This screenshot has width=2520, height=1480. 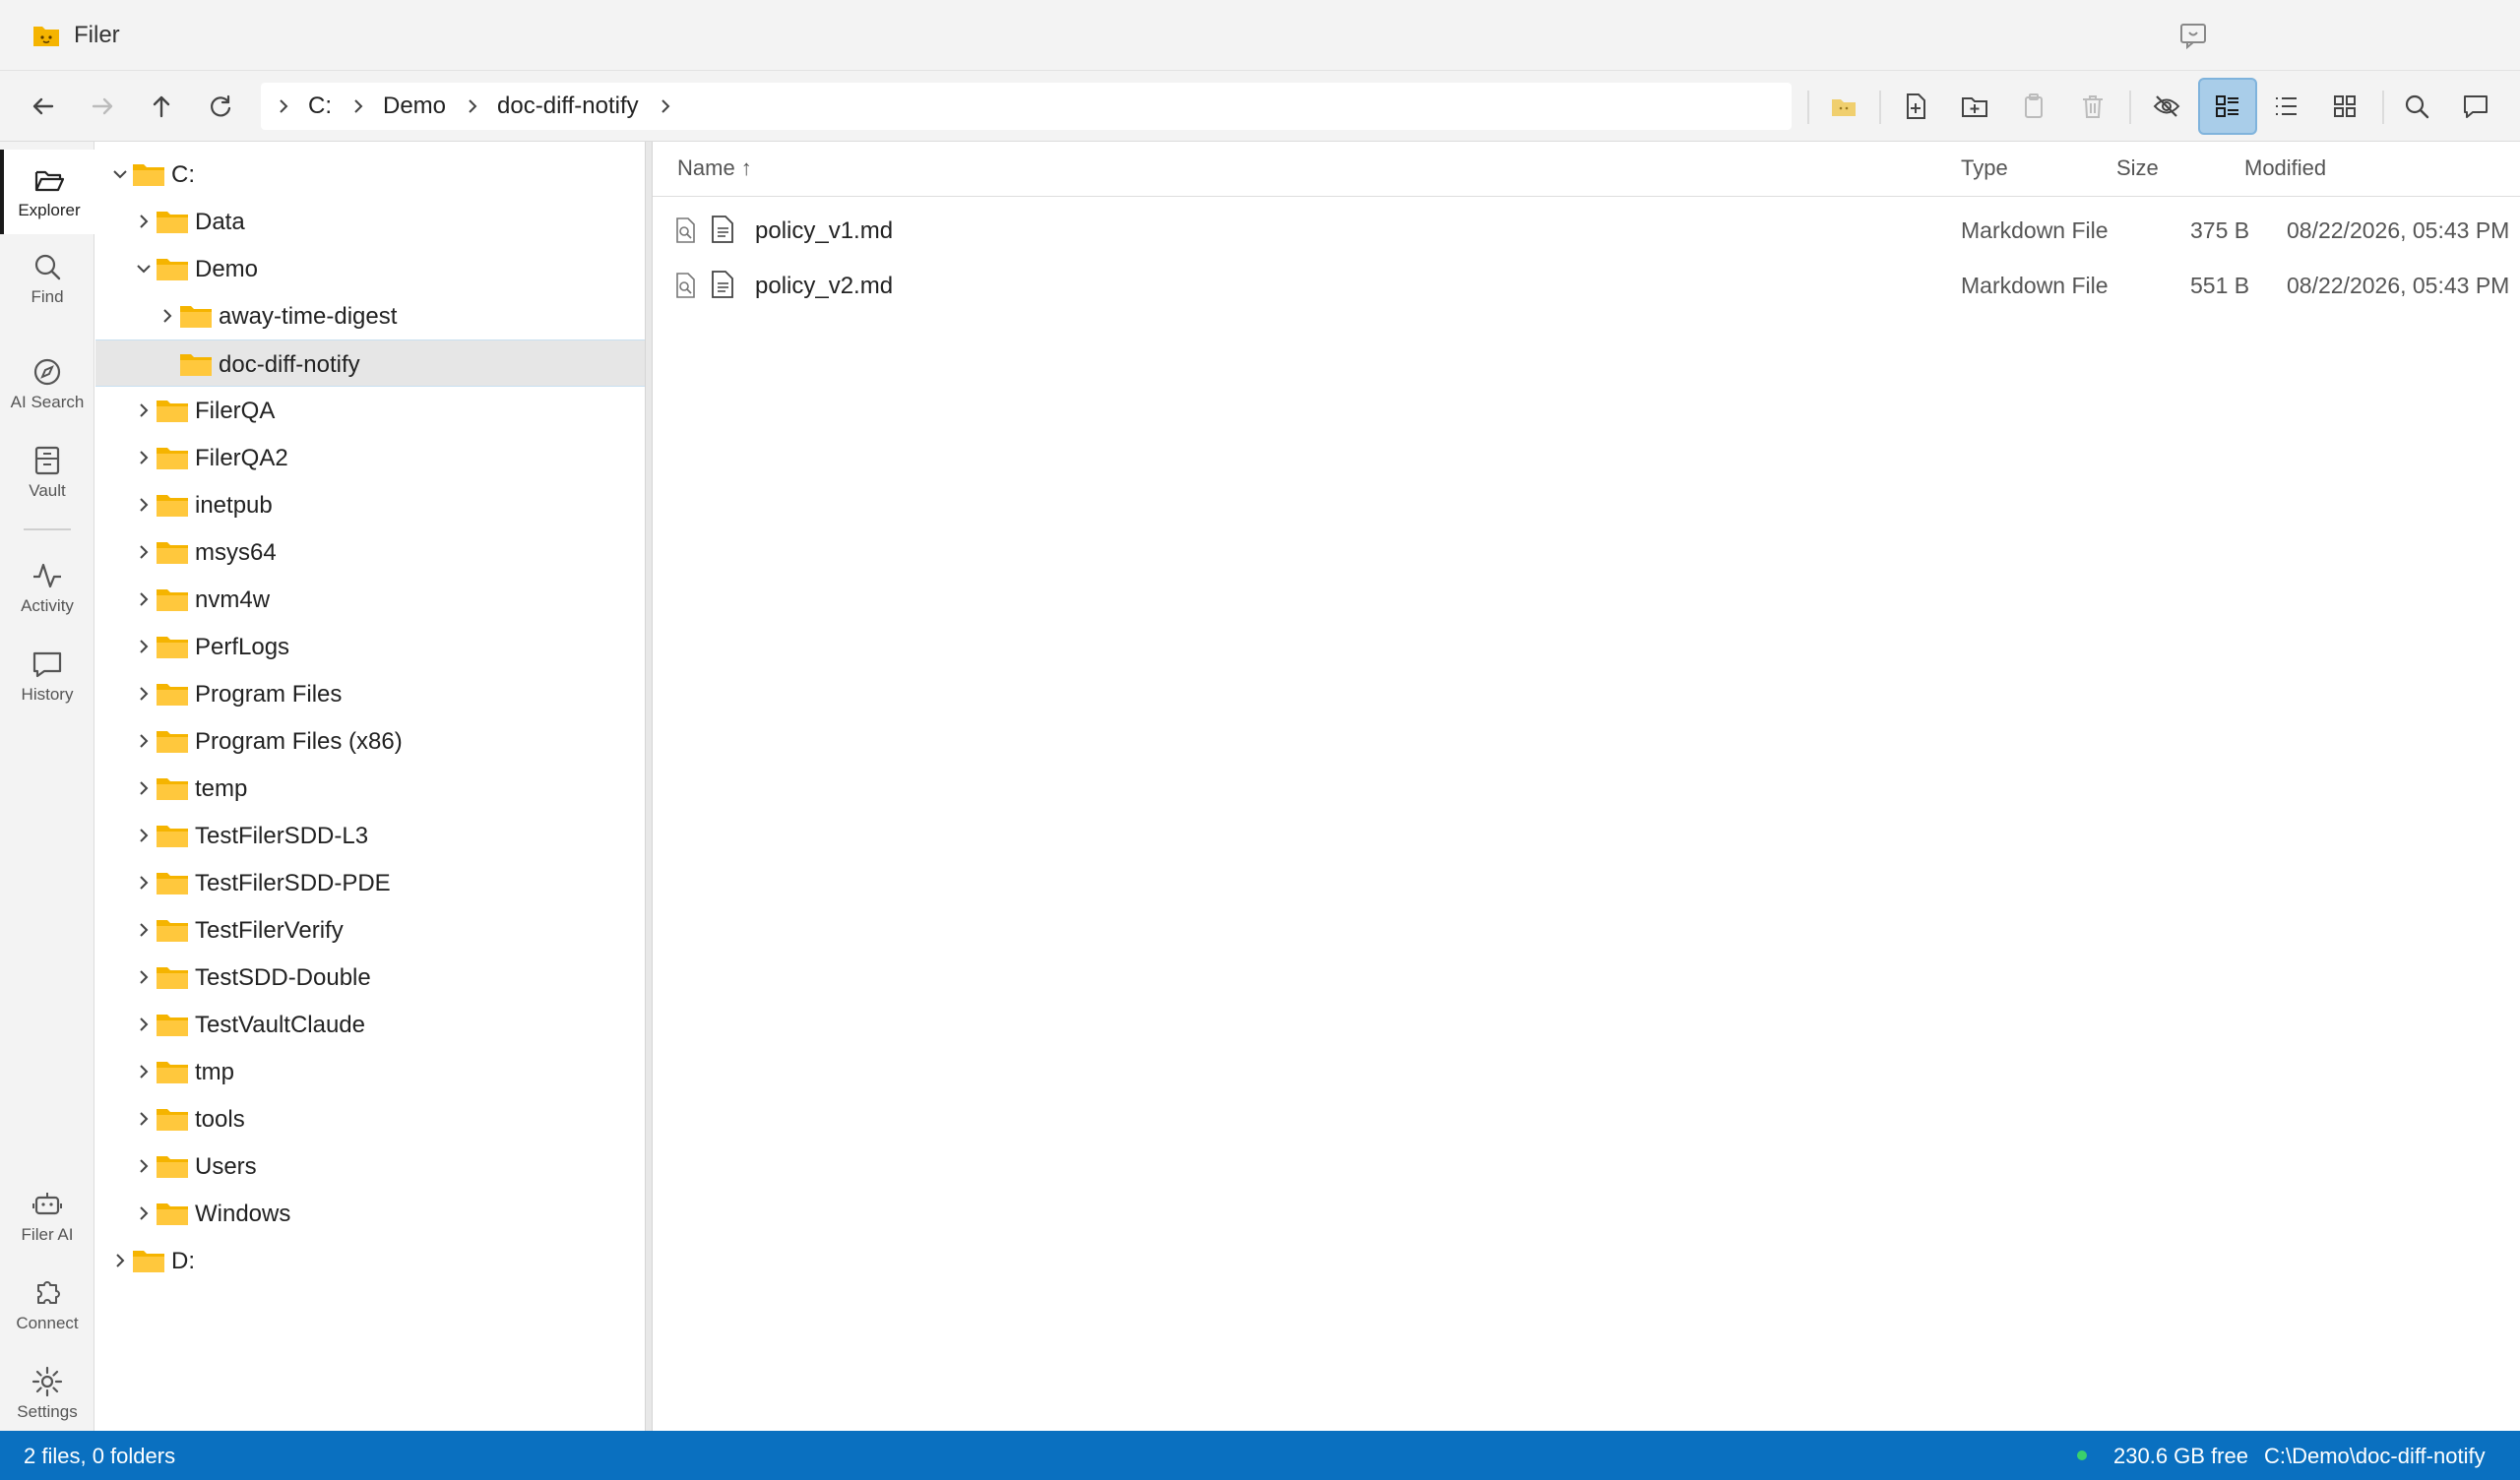 I want to click on tree-item: doc-diff-notify, so click(x=371, y=363).